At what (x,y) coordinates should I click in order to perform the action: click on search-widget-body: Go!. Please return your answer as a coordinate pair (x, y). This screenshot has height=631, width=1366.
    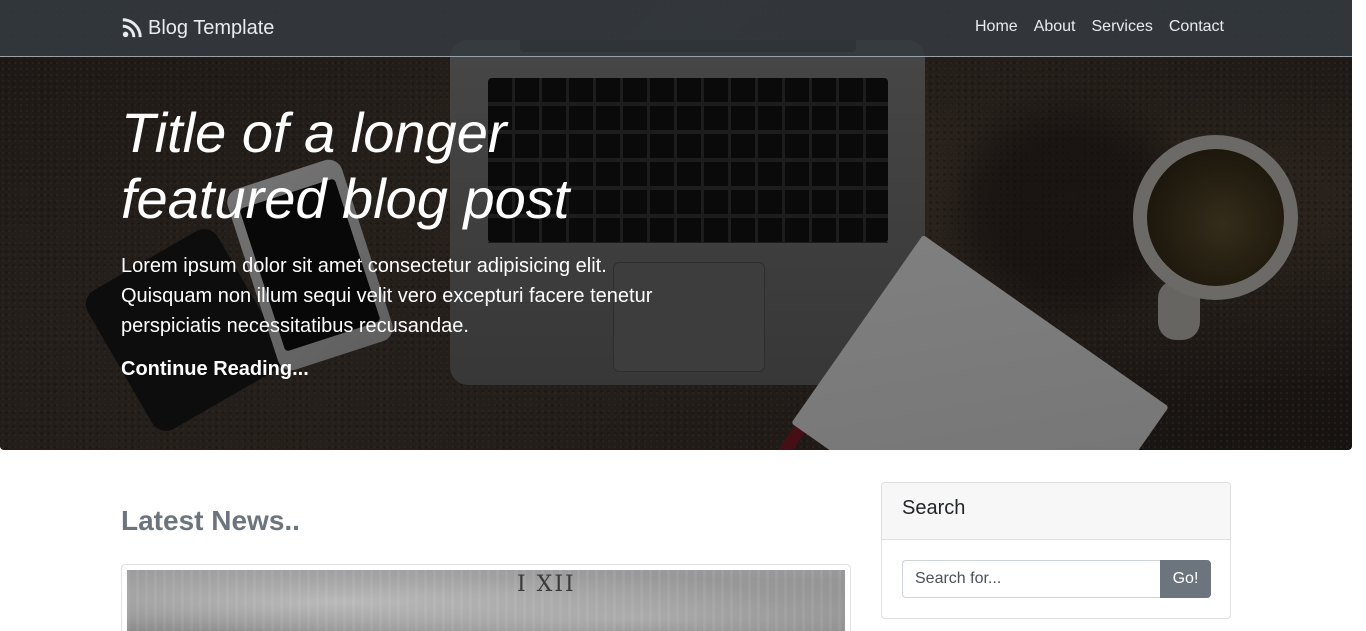
    Looking at the image, I should click on (1056, 569).